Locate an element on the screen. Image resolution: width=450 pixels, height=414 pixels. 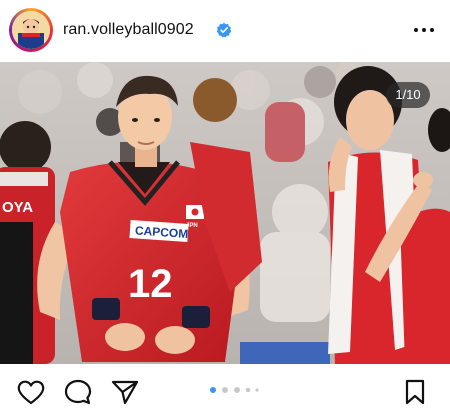
post-header: ran.volleyball0902 is located at coordinates (225, 31).